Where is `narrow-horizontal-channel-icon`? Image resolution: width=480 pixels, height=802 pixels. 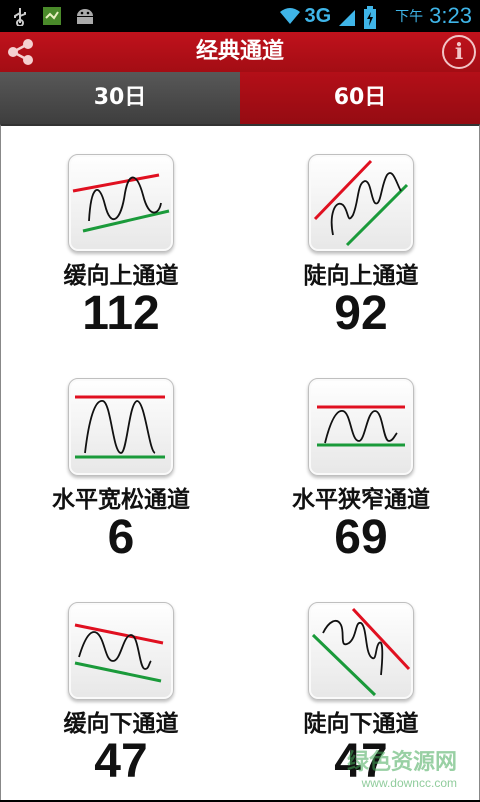 narrow-horizontal-channel-icon is located at coordinates (361, 427).